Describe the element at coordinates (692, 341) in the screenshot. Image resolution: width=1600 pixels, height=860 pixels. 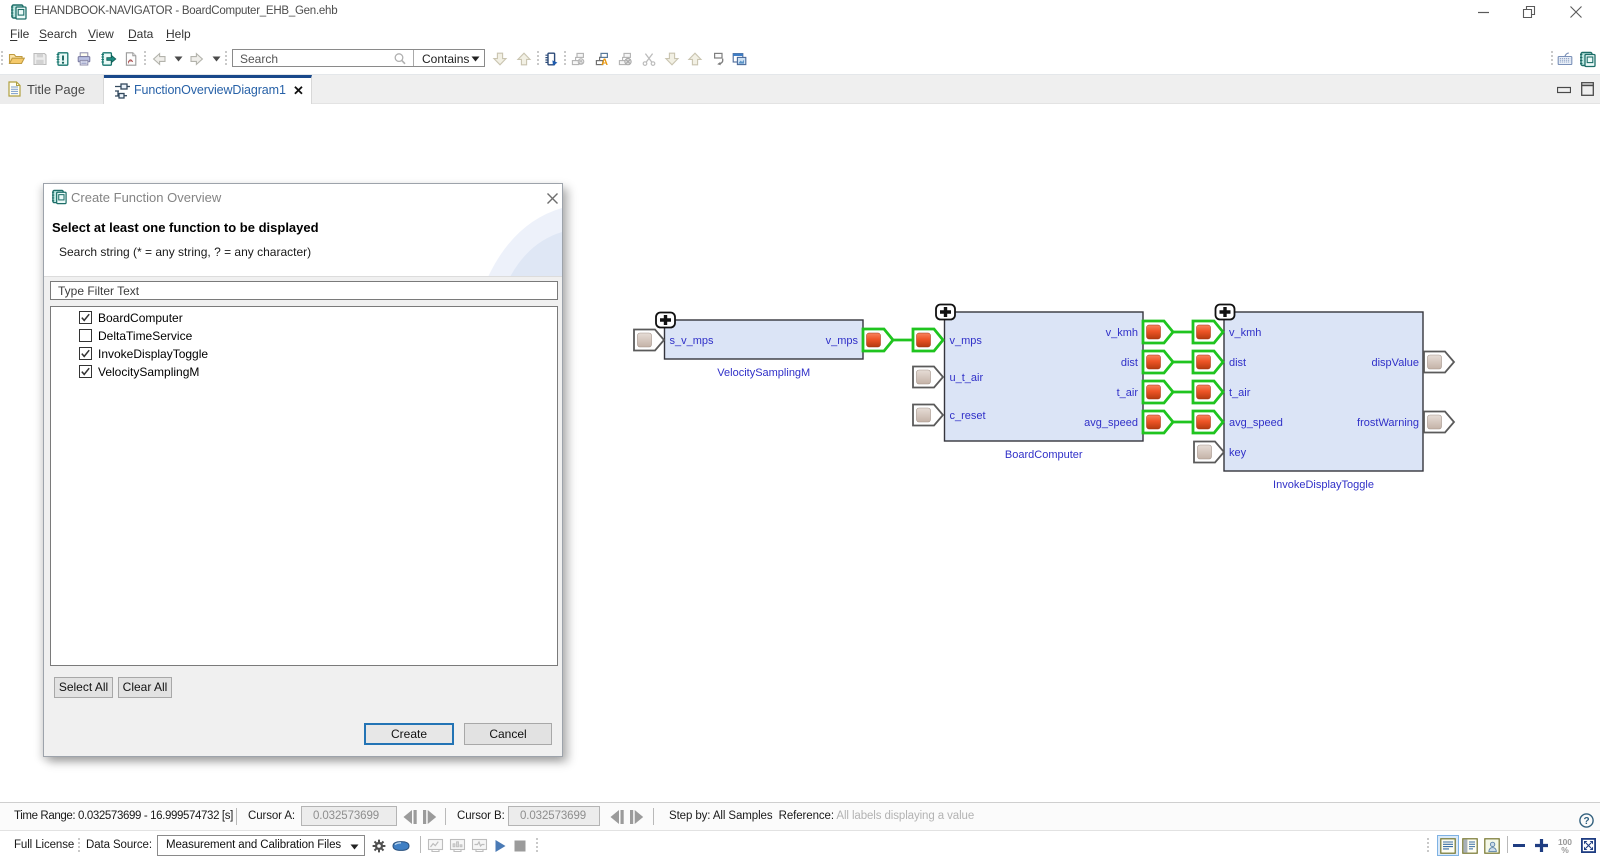
I see `svg-text: s_v_mps` at that location.